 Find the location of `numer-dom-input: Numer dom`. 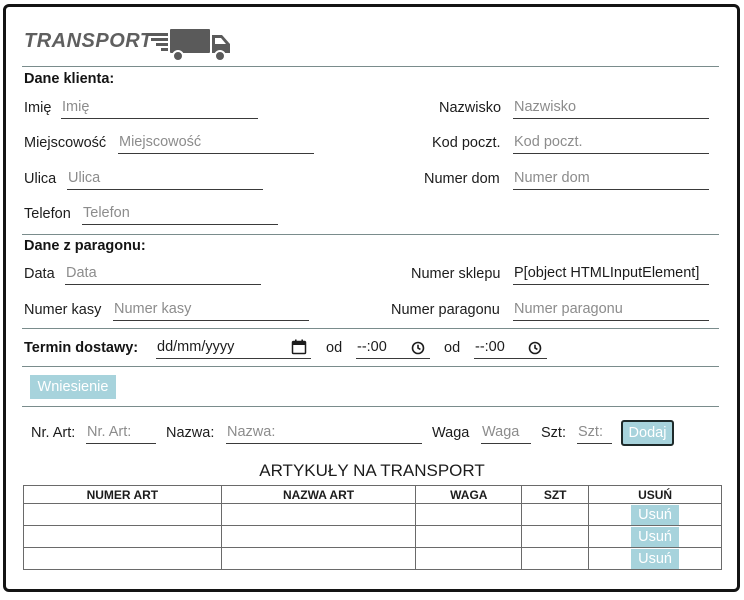

numer-dom-input: Numer dom is located at coordinates (611, 179).